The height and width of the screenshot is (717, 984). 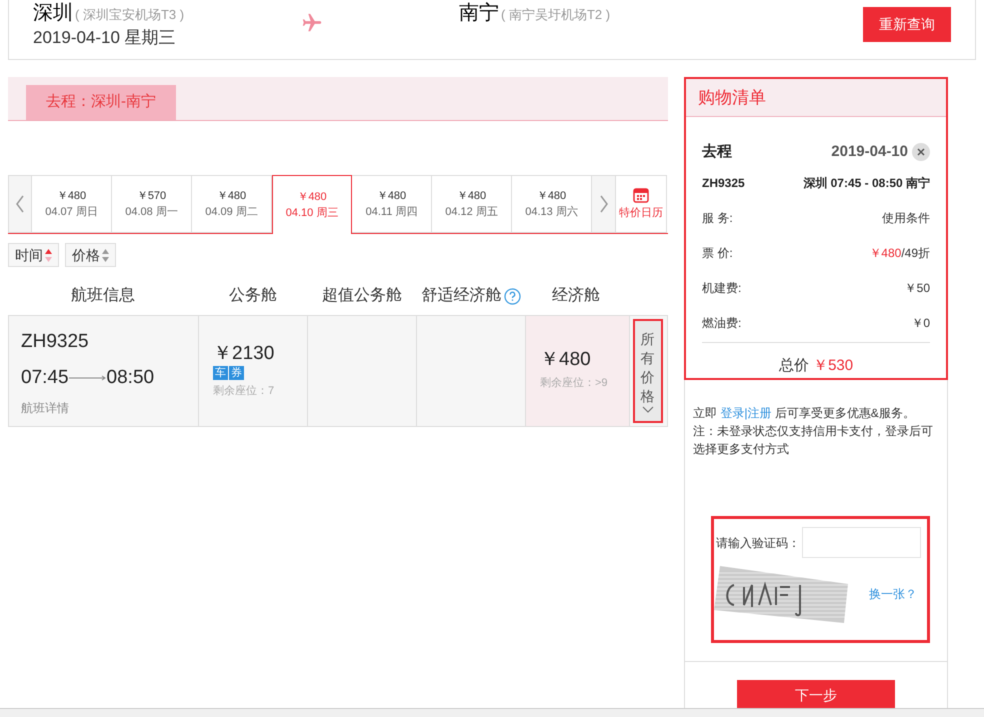 I want to click on trip-label: 去程, so click(x=717, y=152).